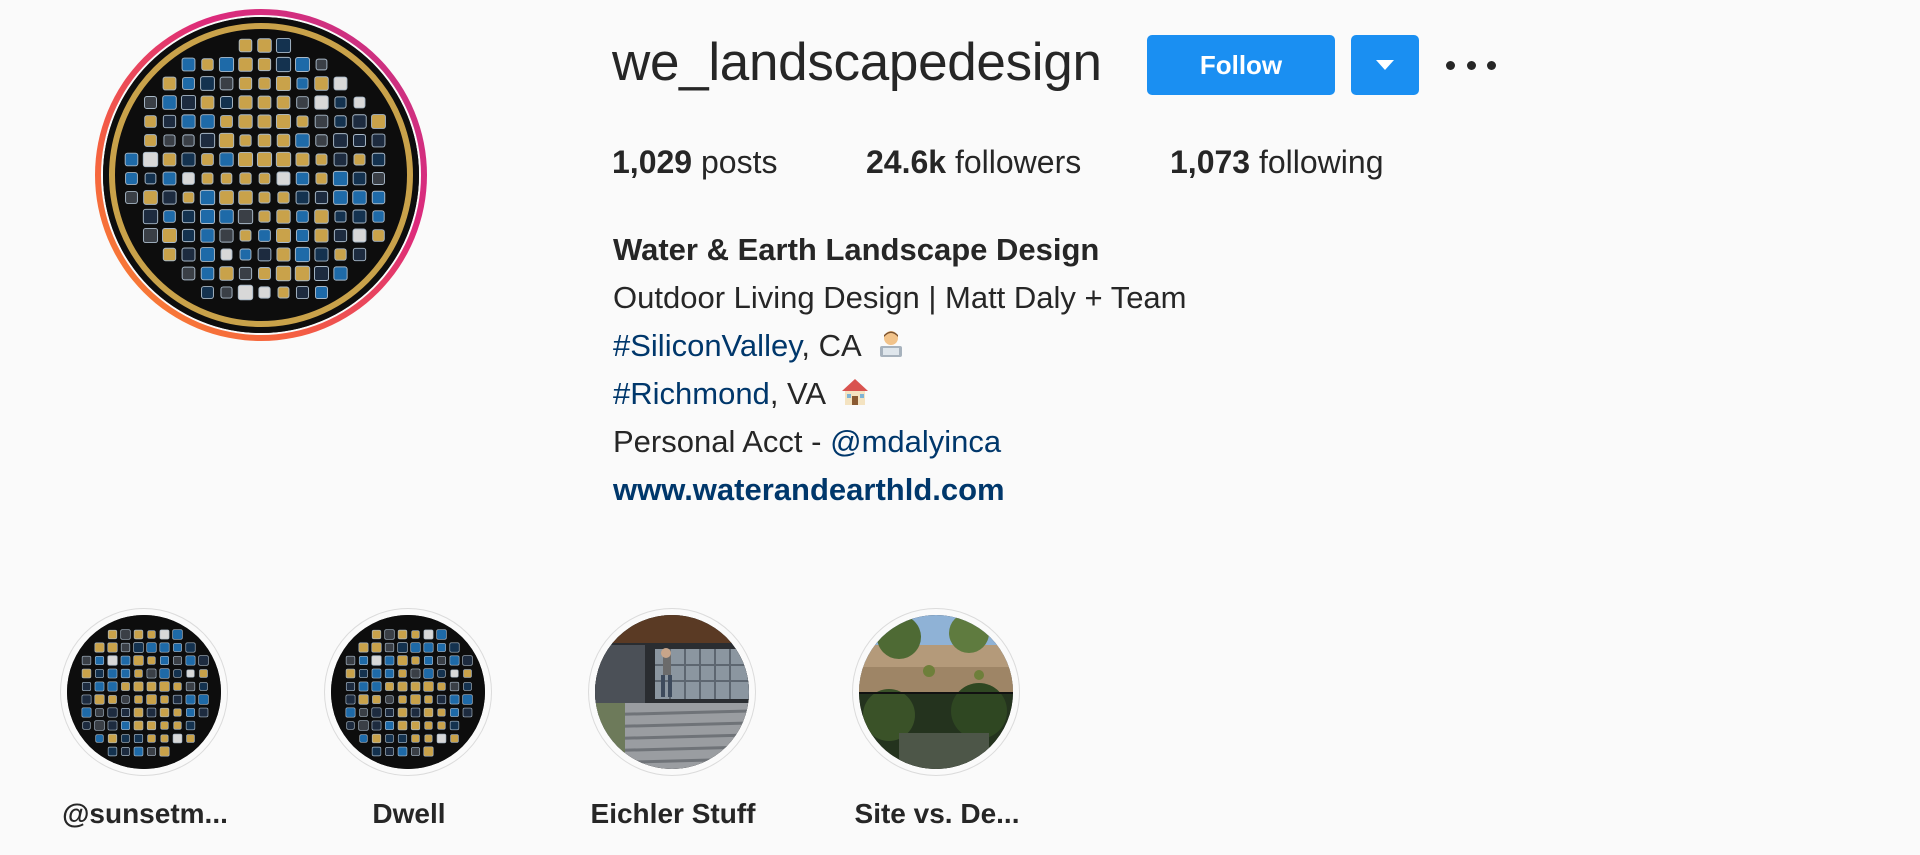 Image resolution: width=1920 pixels, height=855 pixels. What do you see at coordinates (797, 393) in the screenshot?
I see `bio-text: , VA` at bounding box center [797, 393].